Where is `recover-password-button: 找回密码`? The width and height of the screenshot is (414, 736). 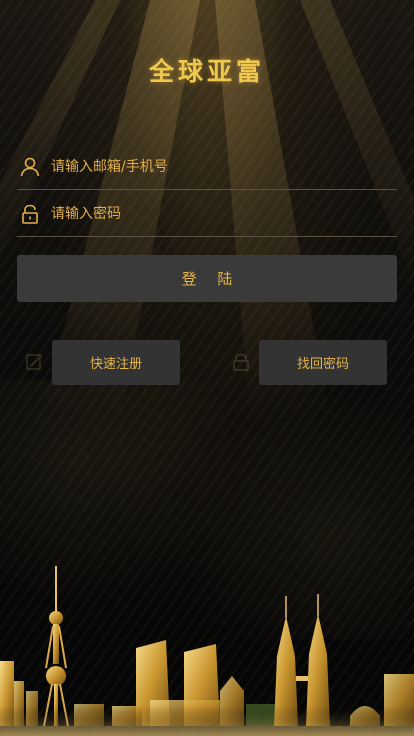
recover-password-button: 找回密码 is located at coordinates (323, 362).